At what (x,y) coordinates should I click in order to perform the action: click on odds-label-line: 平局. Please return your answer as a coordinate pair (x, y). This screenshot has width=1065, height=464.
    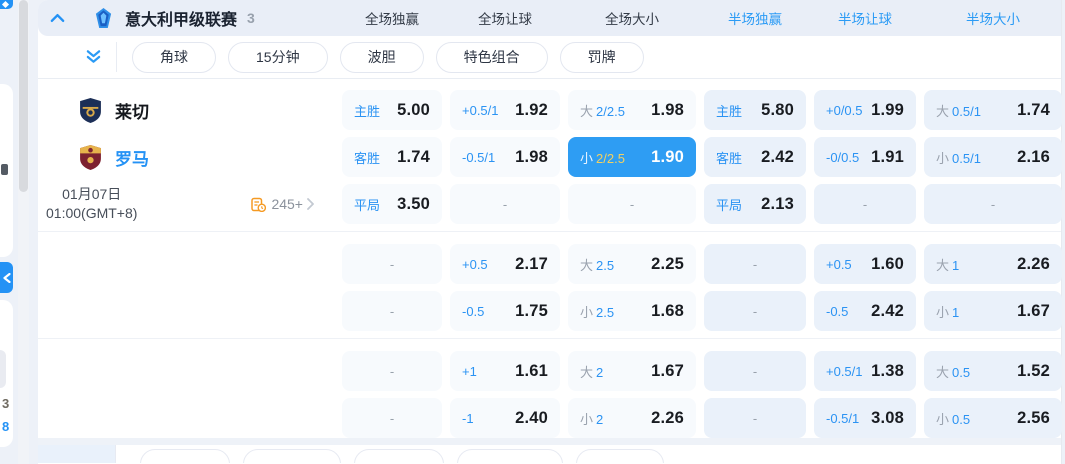
    Looking at the image, I should click on (367, 205).